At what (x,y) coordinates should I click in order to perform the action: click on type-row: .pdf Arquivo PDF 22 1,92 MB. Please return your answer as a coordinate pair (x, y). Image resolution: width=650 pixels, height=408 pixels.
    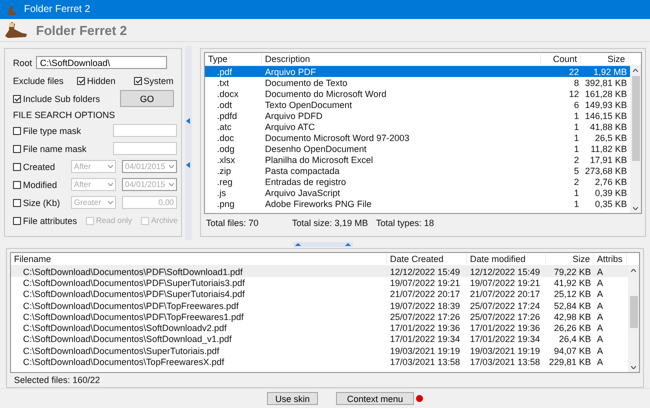
    Looking at the image, I should click on (417, 71).